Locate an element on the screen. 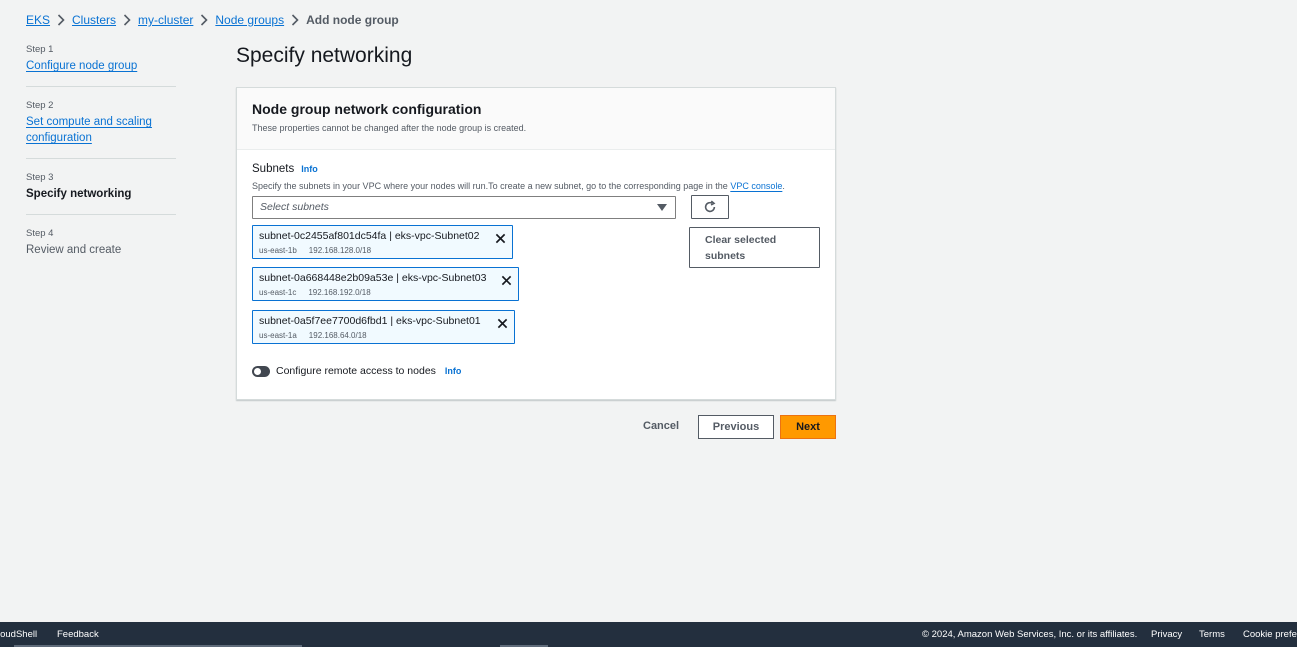 This screenshot has height=647, width=1297. step-number: Step 1 is located at coordinates (40, 49).